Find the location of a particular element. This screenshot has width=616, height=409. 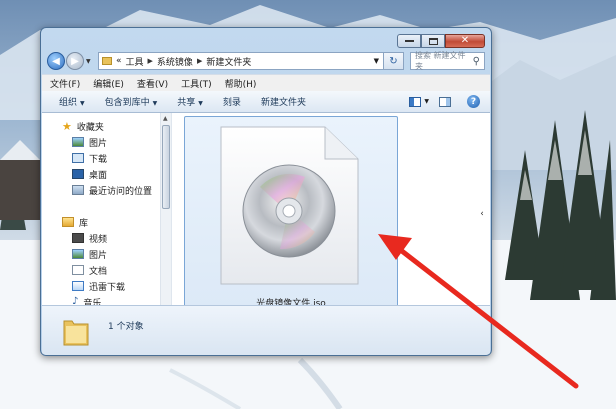

include-in-library-label: 包含到库中 is located at coordinates (127, 103).